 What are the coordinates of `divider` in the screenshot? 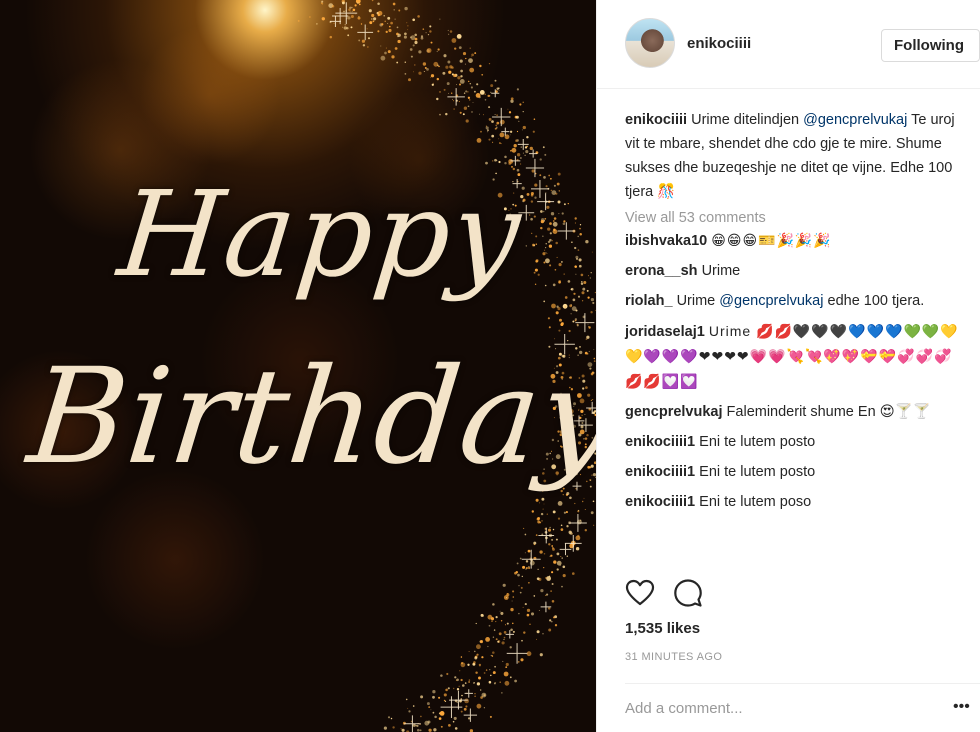 It's located at (802, 683).